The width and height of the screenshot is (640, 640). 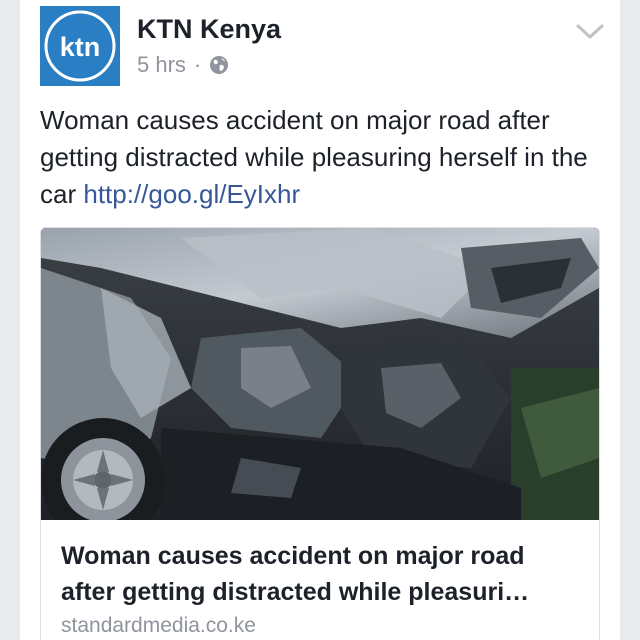 I want to click on avatar-text: ktn, so click(x=80, y=47).